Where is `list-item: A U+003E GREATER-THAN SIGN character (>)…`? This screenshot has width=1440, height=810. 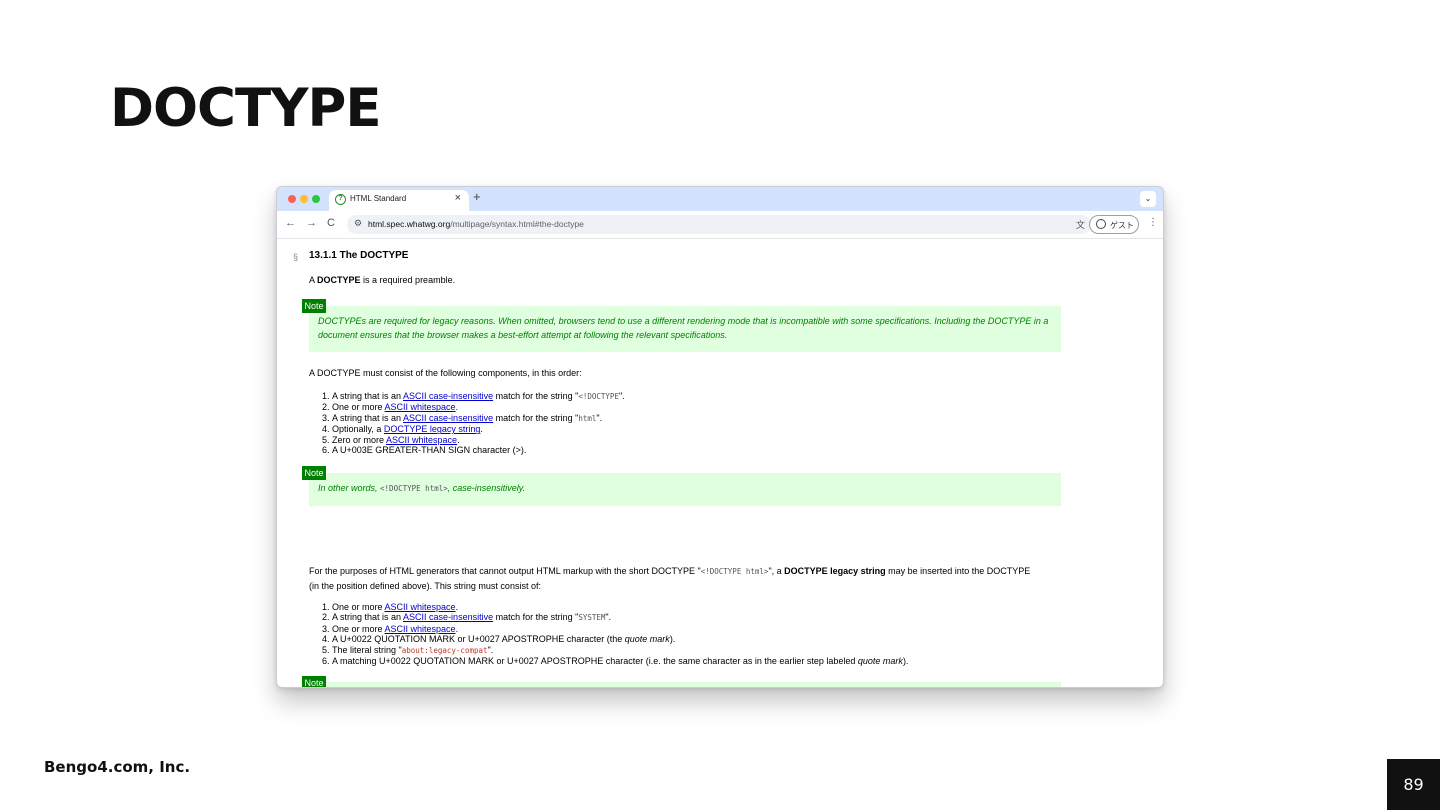 list-item: A U+003E GREATER-THAN SIGN character (>)… is located at coordinates (478, 450).